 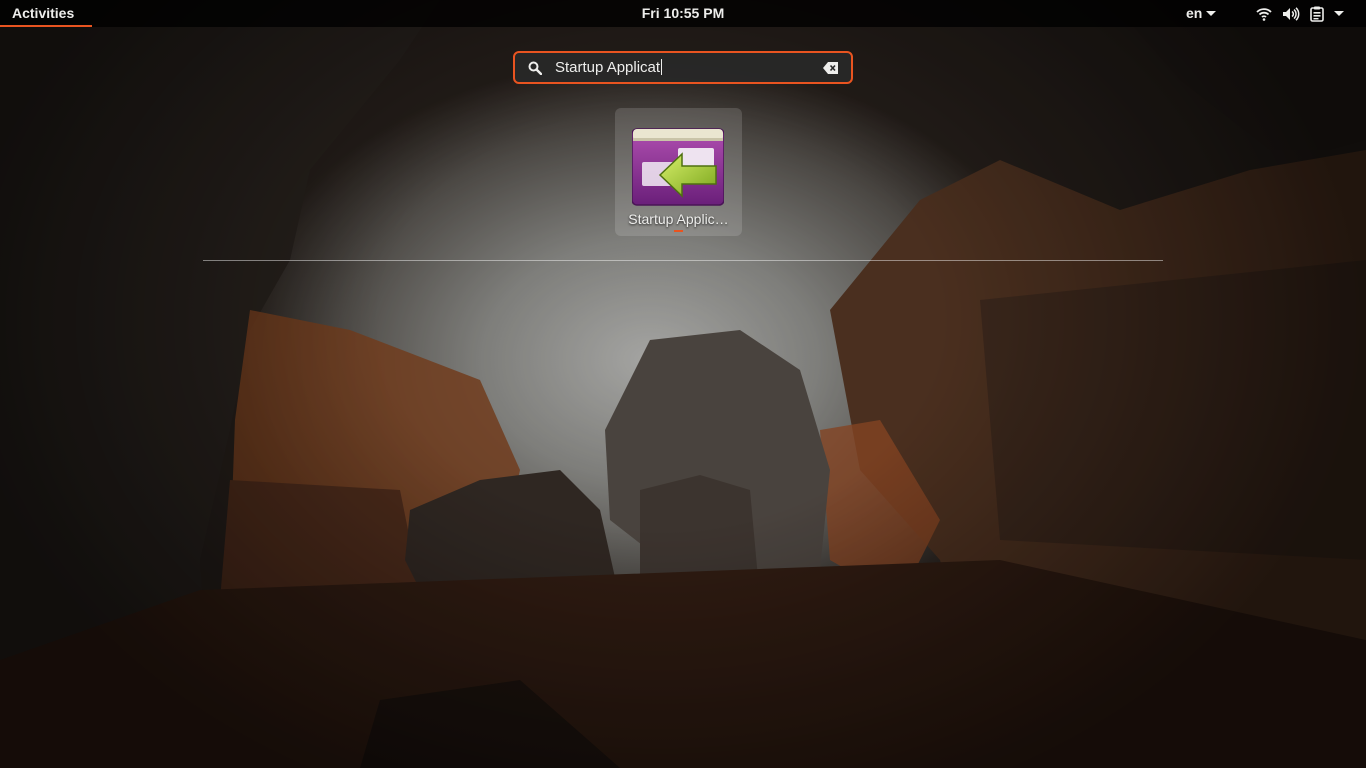 What do you see at coordinates (535, 67) in the screenshot?
I see `search-icon` at bounding box center [535, 67].